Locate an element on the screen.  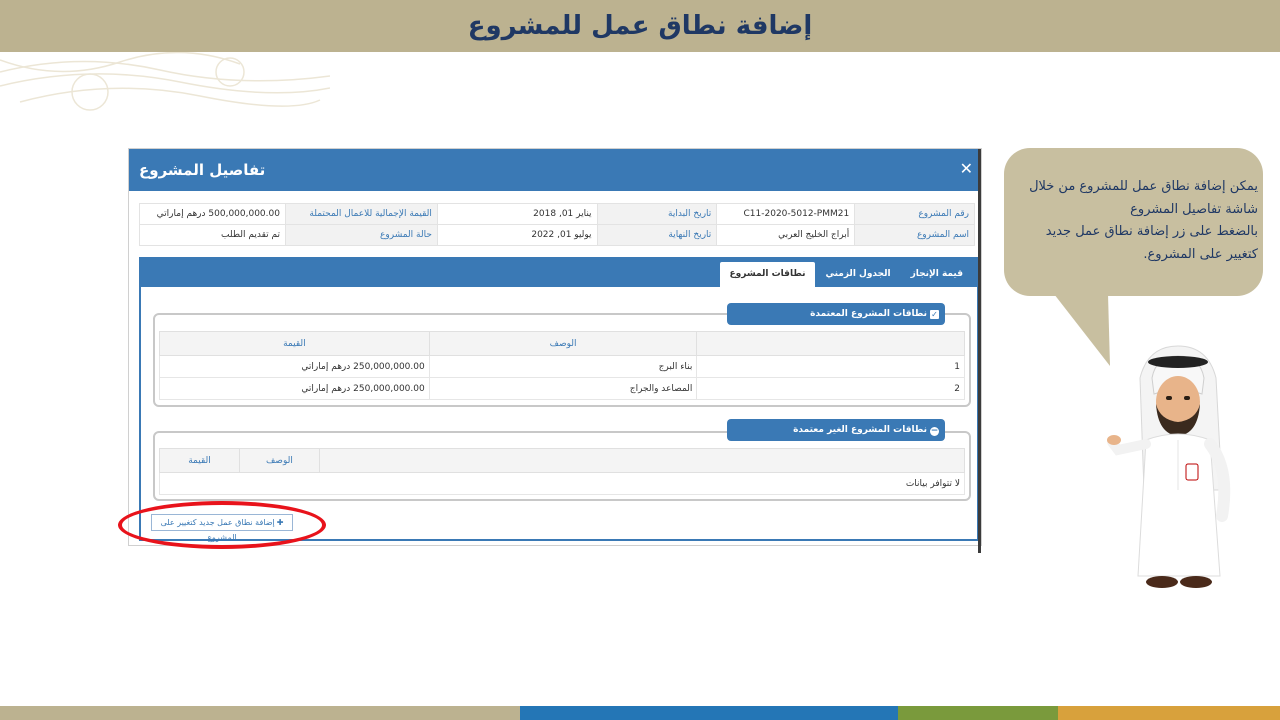
highlight-ellipse is located at coordinates (222, 525).